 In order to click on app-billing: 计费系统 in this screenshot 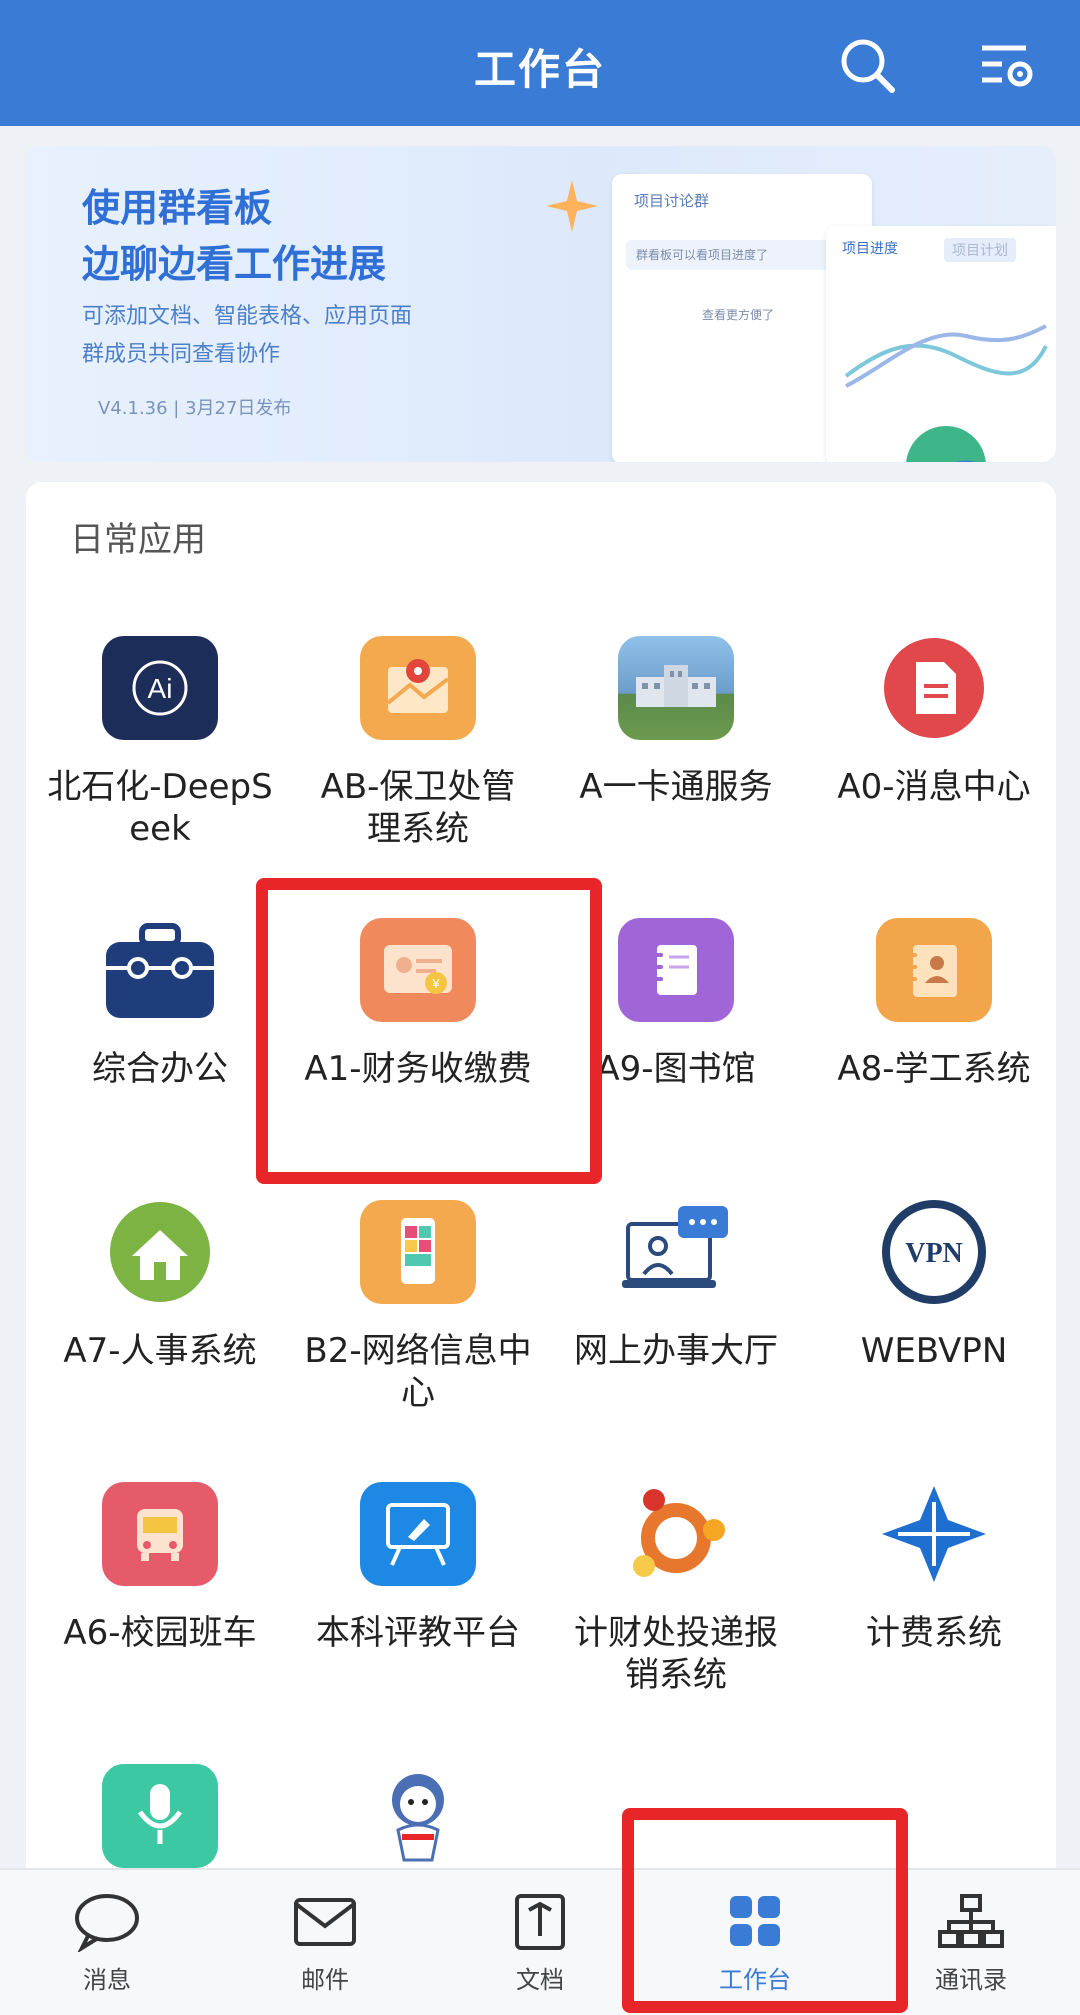, I will do `click(934, 1568)`.